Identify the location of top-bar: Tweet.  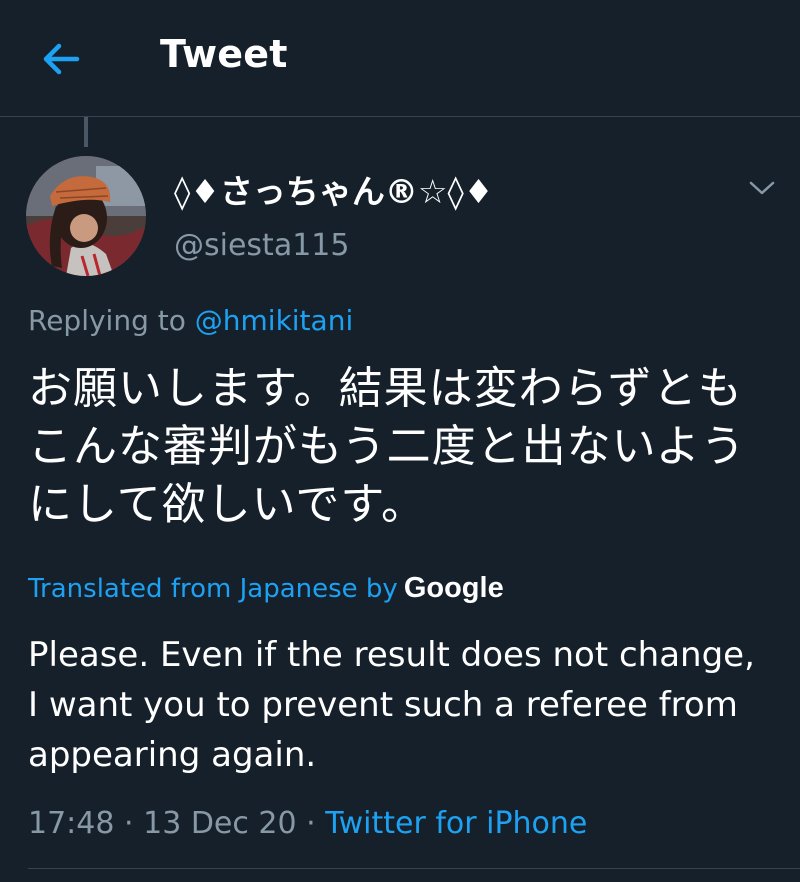
(400, 58).